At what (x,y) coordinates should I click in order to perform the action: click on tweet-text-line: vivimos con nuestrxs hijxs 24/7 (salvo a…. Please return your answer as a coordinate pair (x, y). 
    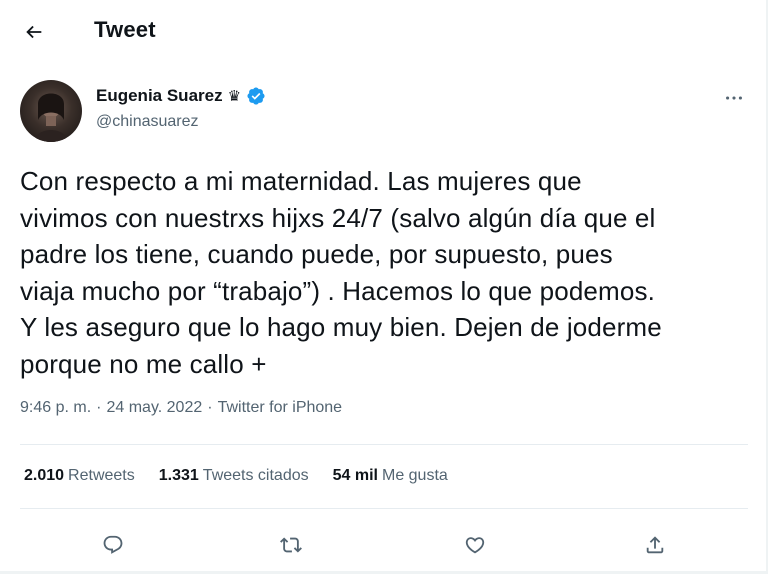
    Looking at the image, I should click on (338, 217).